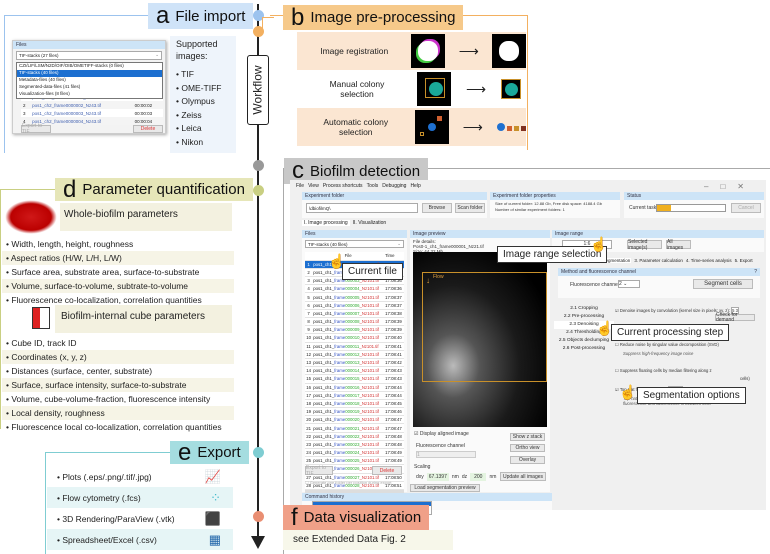  I want to click on file-name: pos1_ch1_frame000014_Nz101.tif, so click(348, 371).